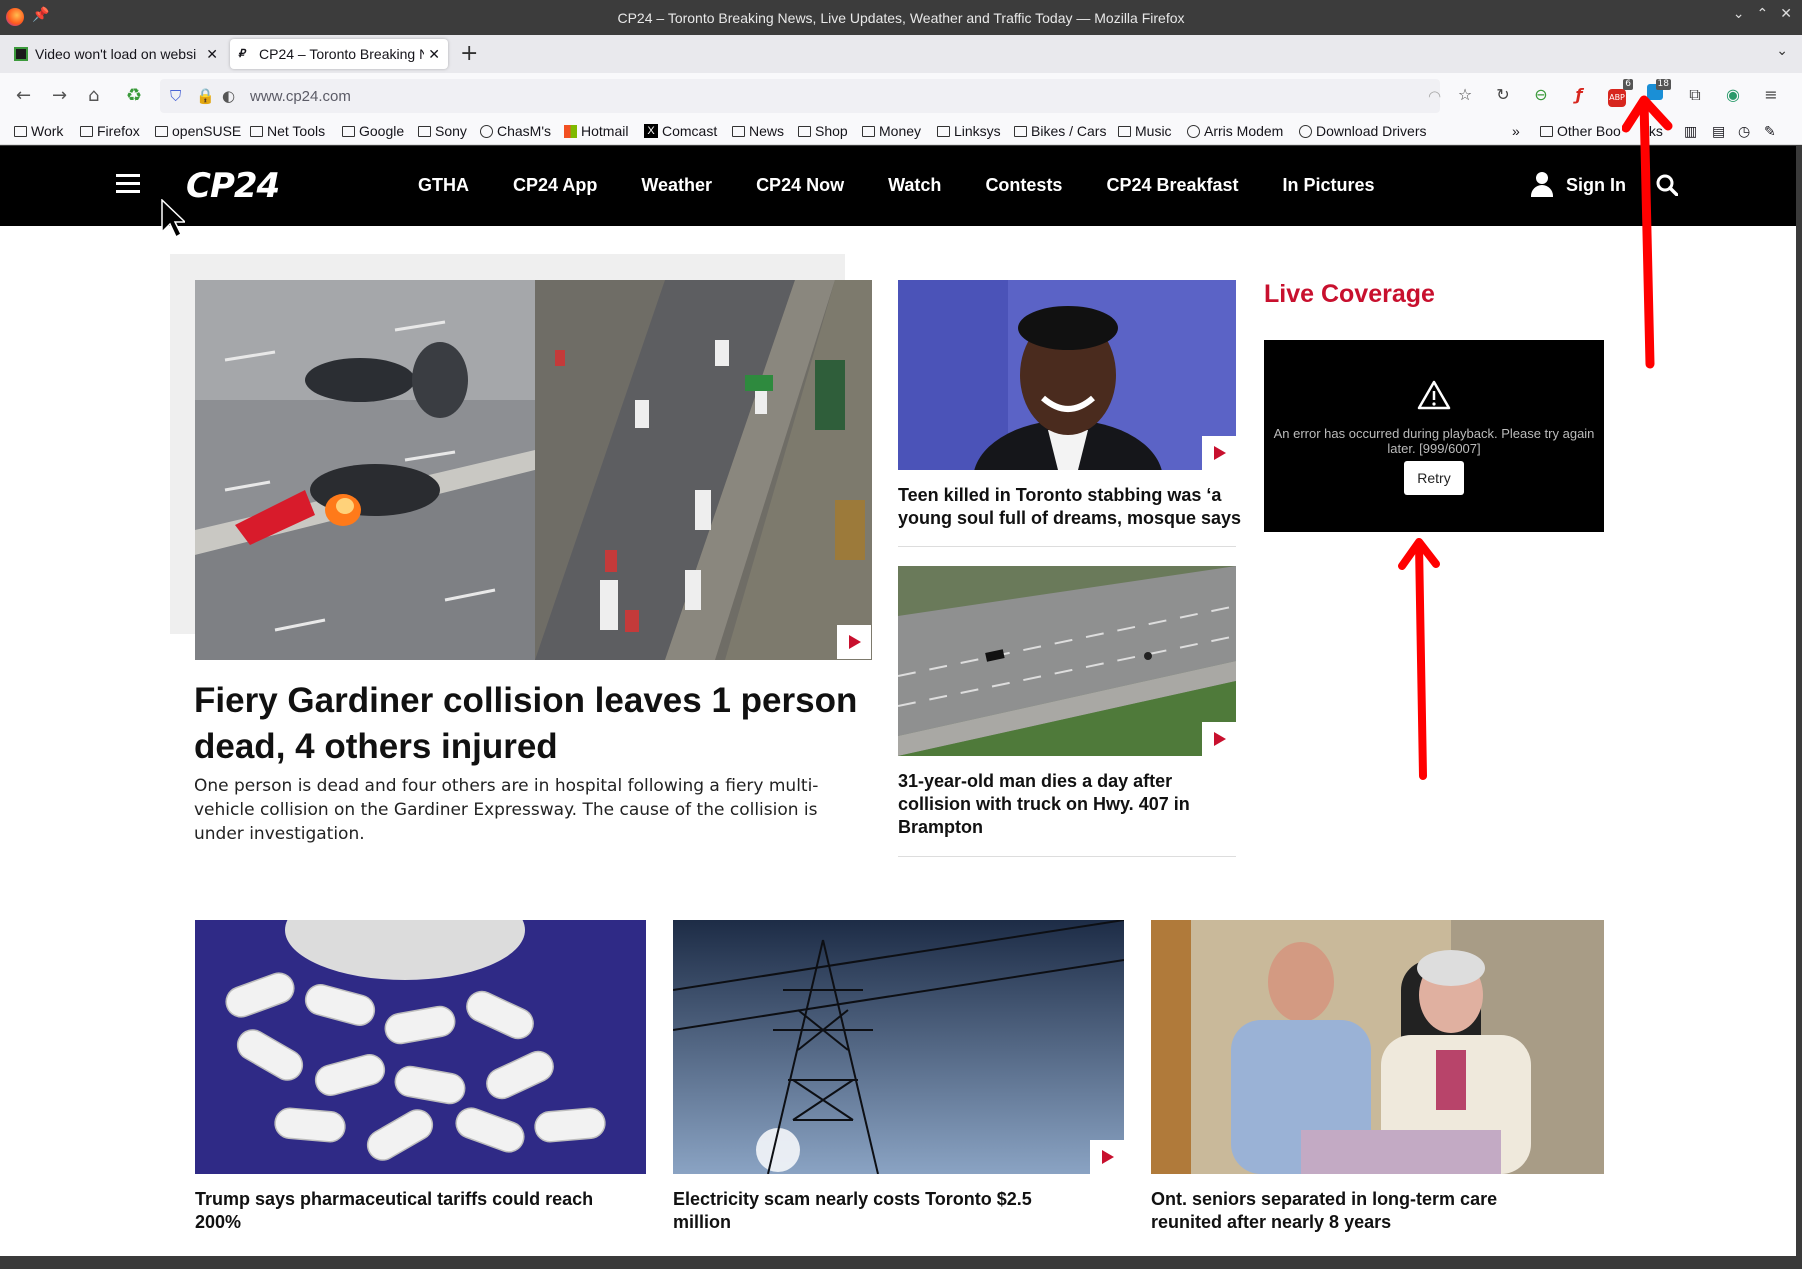 This screenshot has width=1802, height=1269. What do you see at coordinates (800, 96) in the screenshot?
I see `url-bar: ⛉ 🔒 ◐ www.cp24.com ◠` at bounding box center [800, 96].